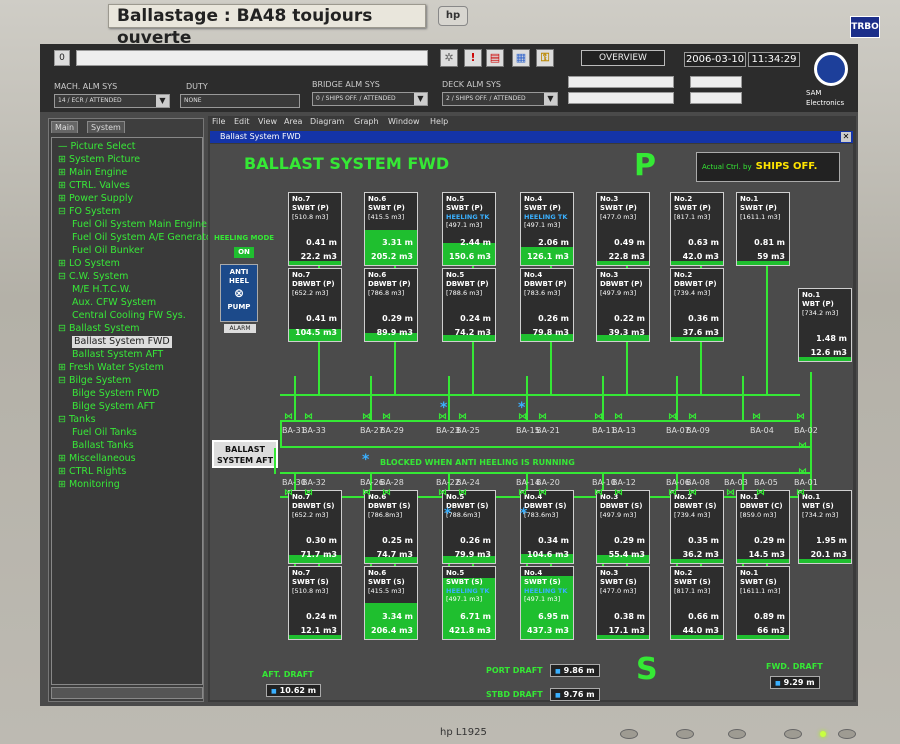 The image size is (900, 744). I want to click on menu-item: Diagram, so click(327, 121).